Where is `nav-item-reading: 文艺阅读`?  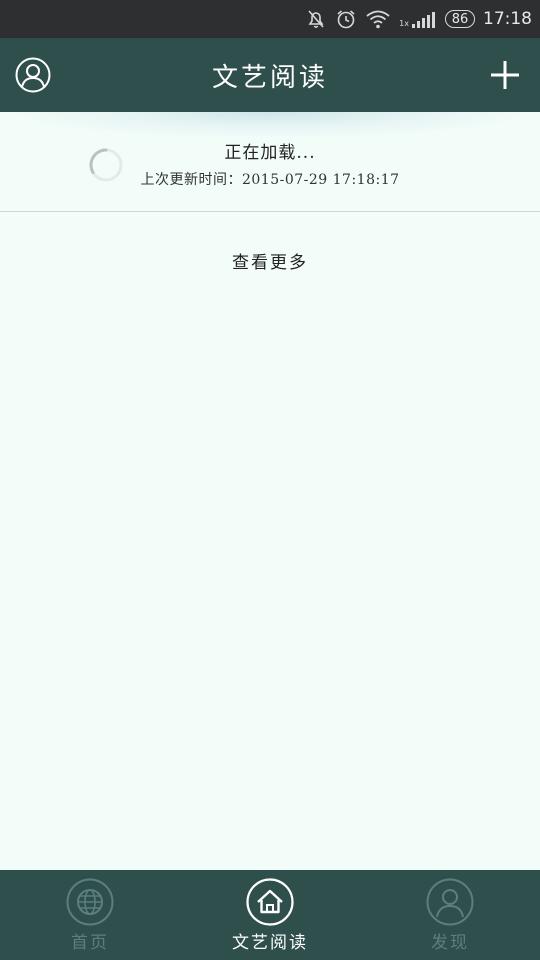 nav-item-reading: 文艺阅读 is located at coordinates (270, 915).